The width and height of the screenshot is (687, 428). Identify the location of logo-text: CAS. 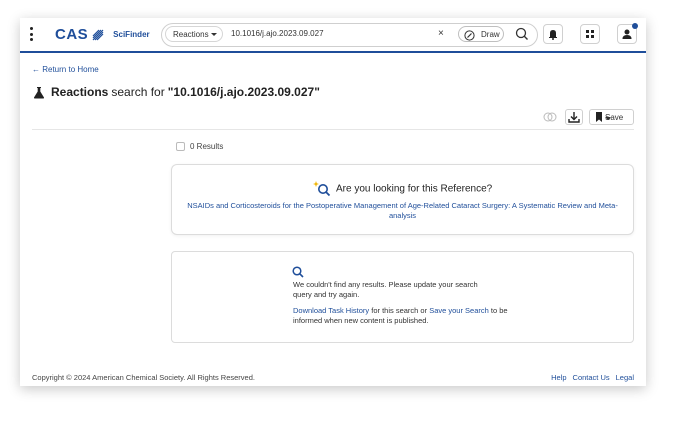
(72, 34).